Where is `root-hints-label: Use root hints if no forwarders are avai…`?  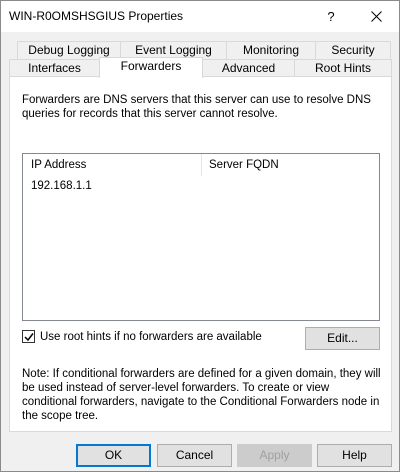 root-hints-label: Use root hints if no forwarders are avai… is located at coordinates (151, 337).